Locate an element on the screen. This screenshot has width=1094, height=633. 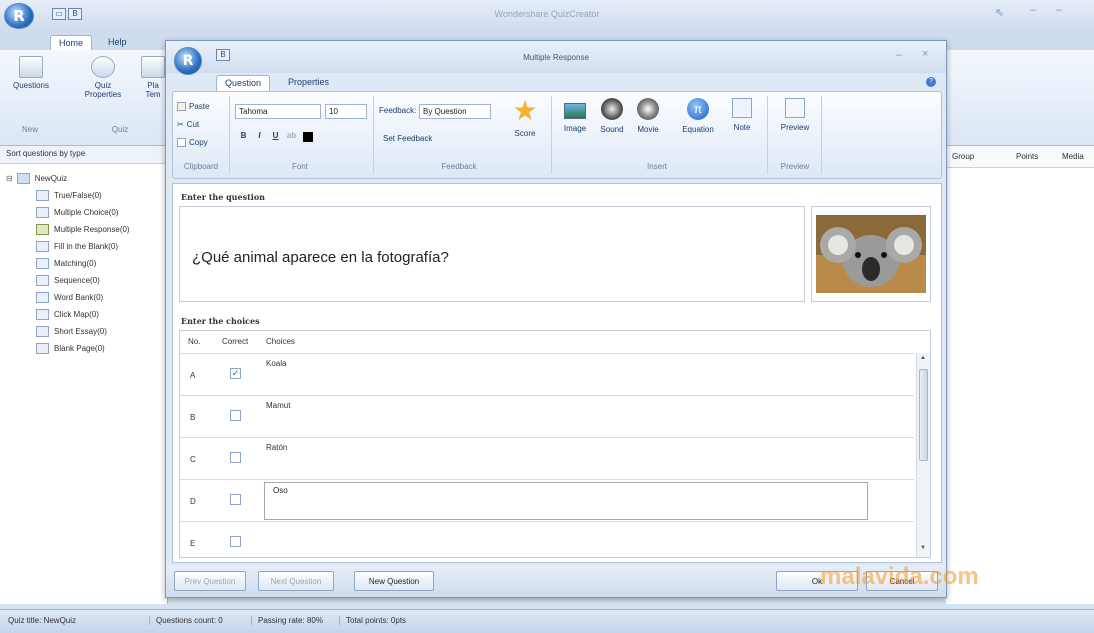
choice-row: D Oso is located at coordinates (547, 500).